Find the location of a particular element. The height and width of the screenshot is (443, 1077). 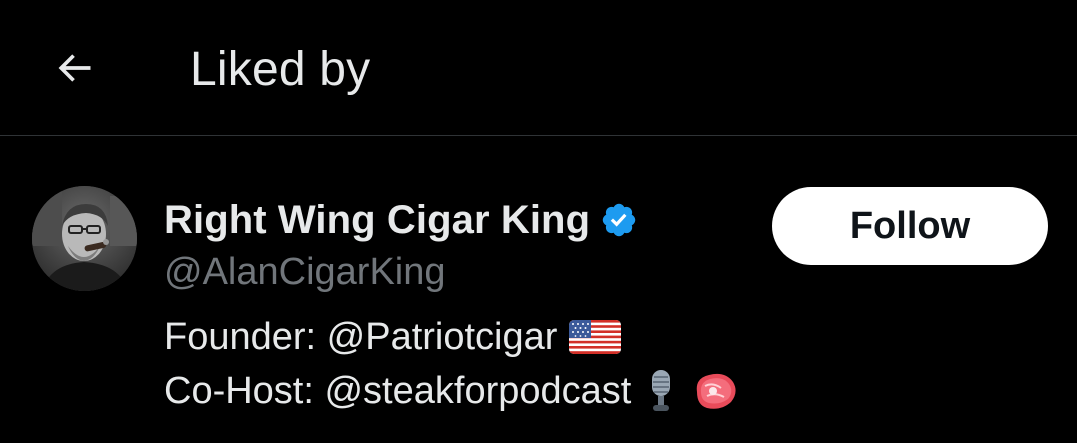

bio-text: Founder: @Patriotcigar is located at coordinates (361, 337).